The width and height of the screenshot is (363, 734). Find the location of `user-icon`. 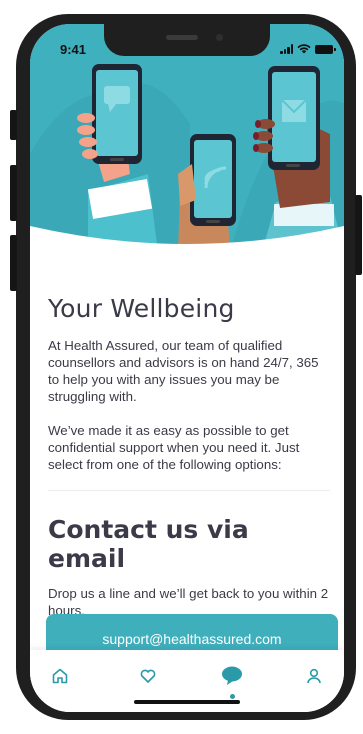

user-icon is located at coordinates (314, 676).